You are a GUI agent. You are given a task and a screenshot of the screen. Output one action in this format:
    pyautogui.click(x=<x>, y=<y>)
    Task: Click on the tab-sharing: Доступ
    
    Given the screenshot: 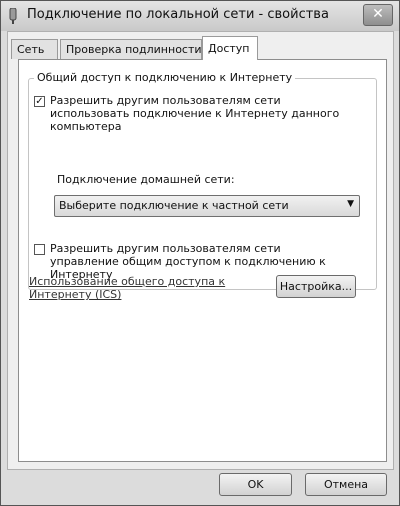 What is the action you would take?
    pyautogui.click(x=230, y=48)
    